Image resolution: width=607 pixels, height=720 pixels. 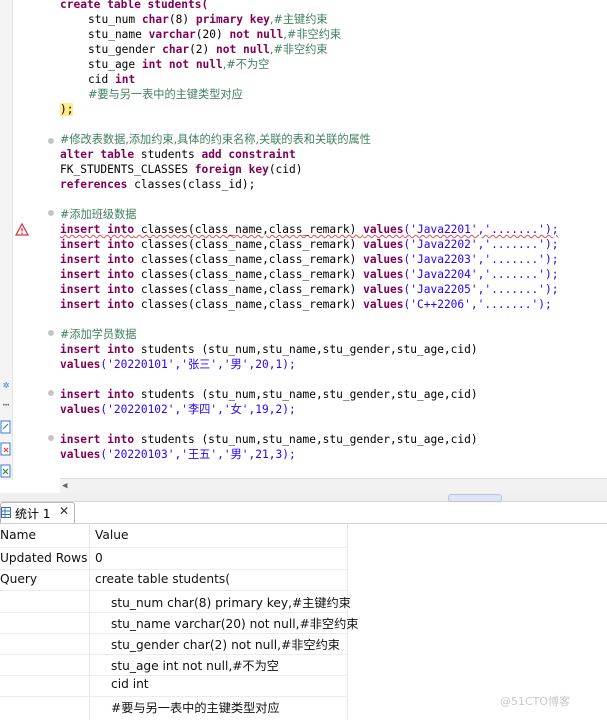 What do you see at coordinates (122, 49) in the screenshot?
I see `code-token: stu_gender` at bounding box center [122, 49].